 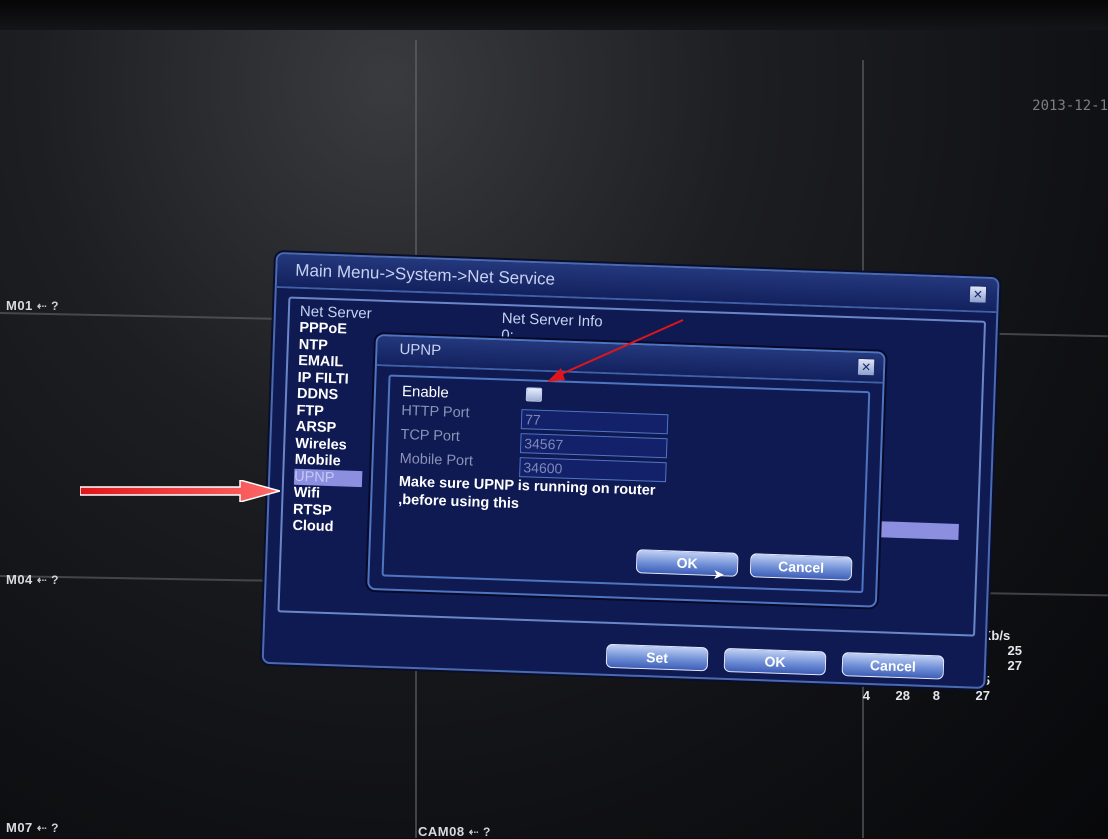 I want to click on date-display: 2013-12-1, so click(x=1070, y=106).